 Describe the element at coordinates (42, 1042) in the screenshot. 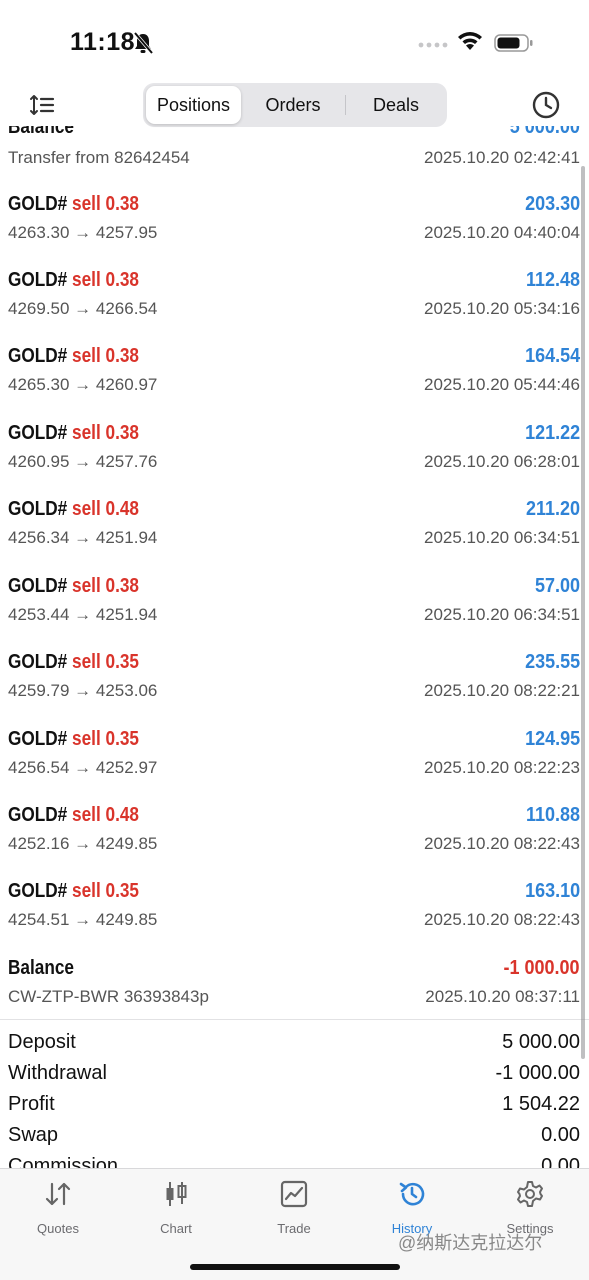

I see `summary-label: Deposit` at that location.